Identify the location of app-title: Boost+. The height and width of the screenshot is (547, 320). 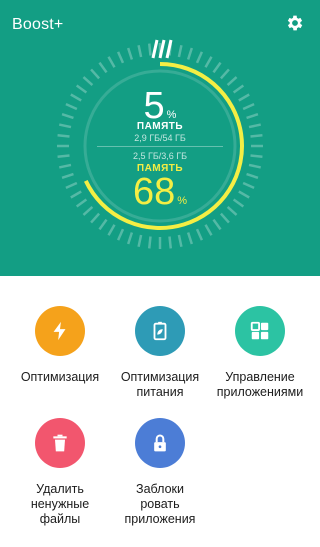
(38, 24).